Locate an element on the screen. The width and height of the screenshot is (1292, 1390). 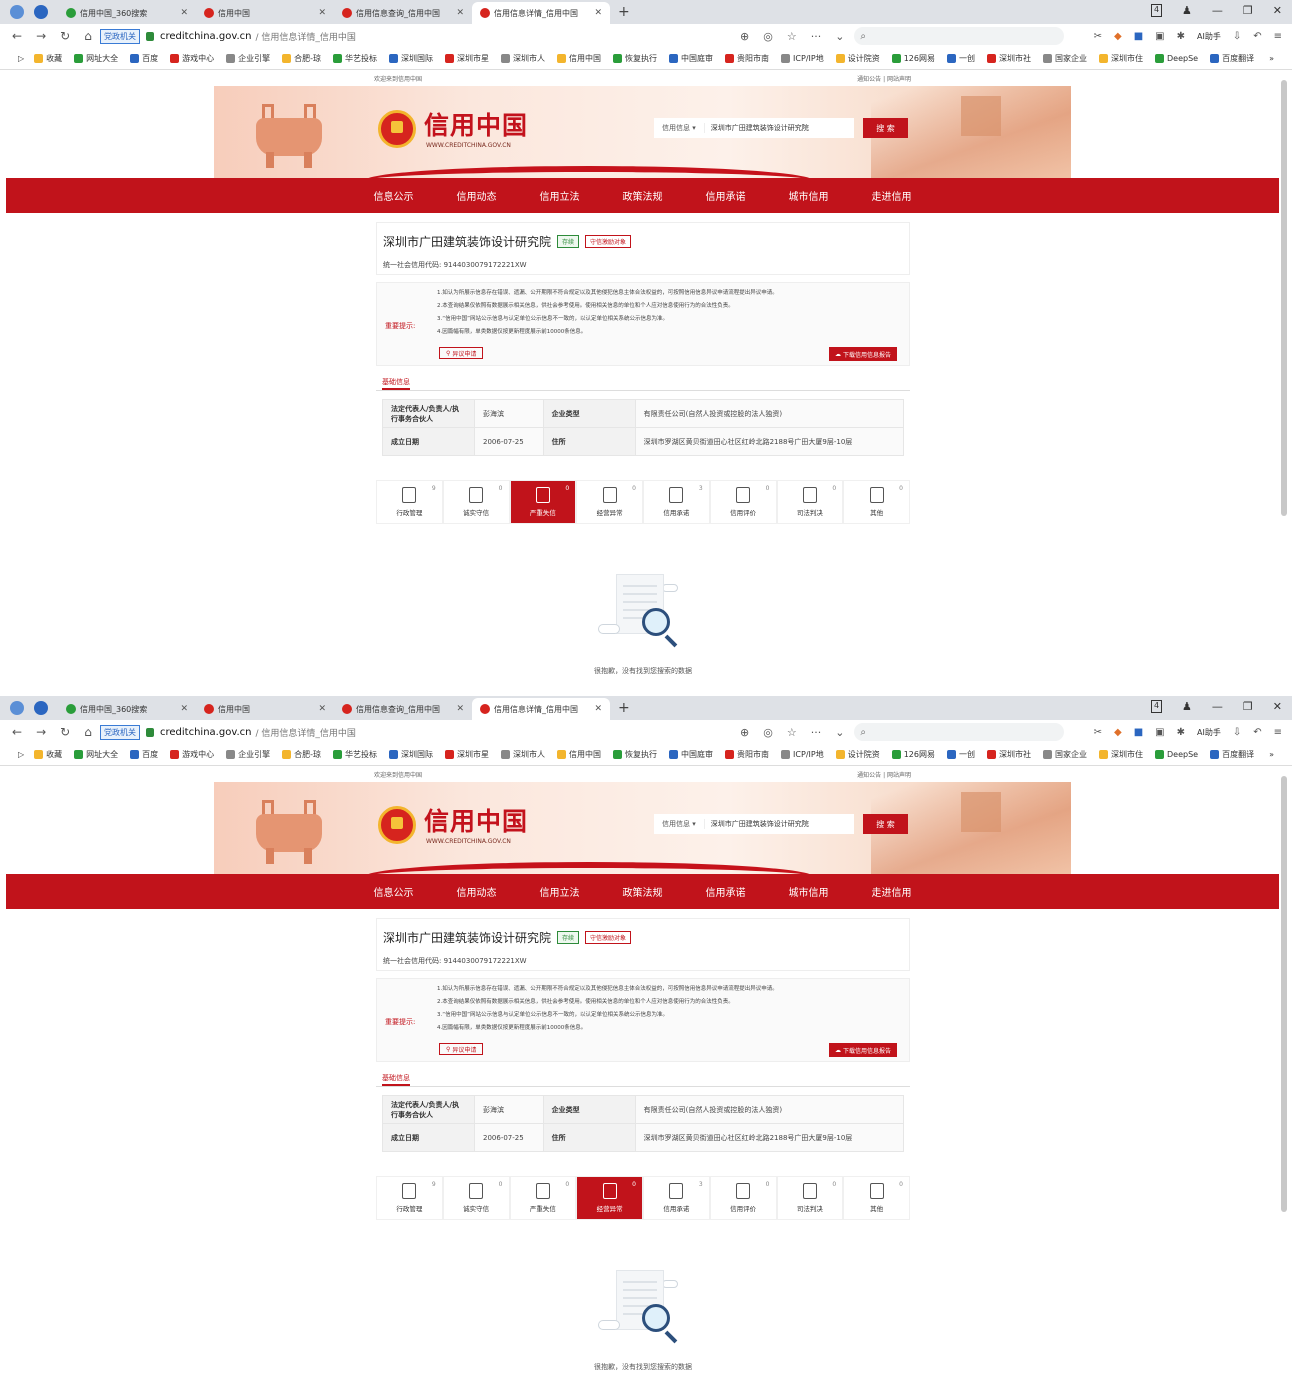
bookmarks-more: » is located at coordinates (1271, 754).